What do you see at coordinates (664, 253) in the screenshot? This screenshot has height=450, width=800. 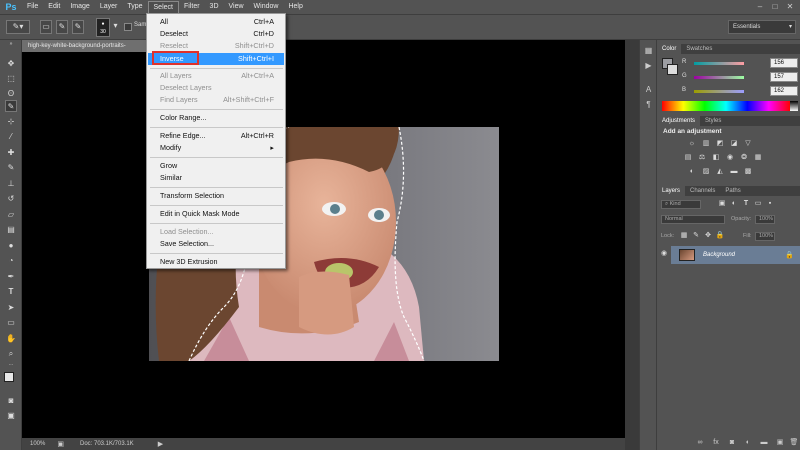 I see `visibility-eye-icon: ◉` at bounding box center [664, 253].